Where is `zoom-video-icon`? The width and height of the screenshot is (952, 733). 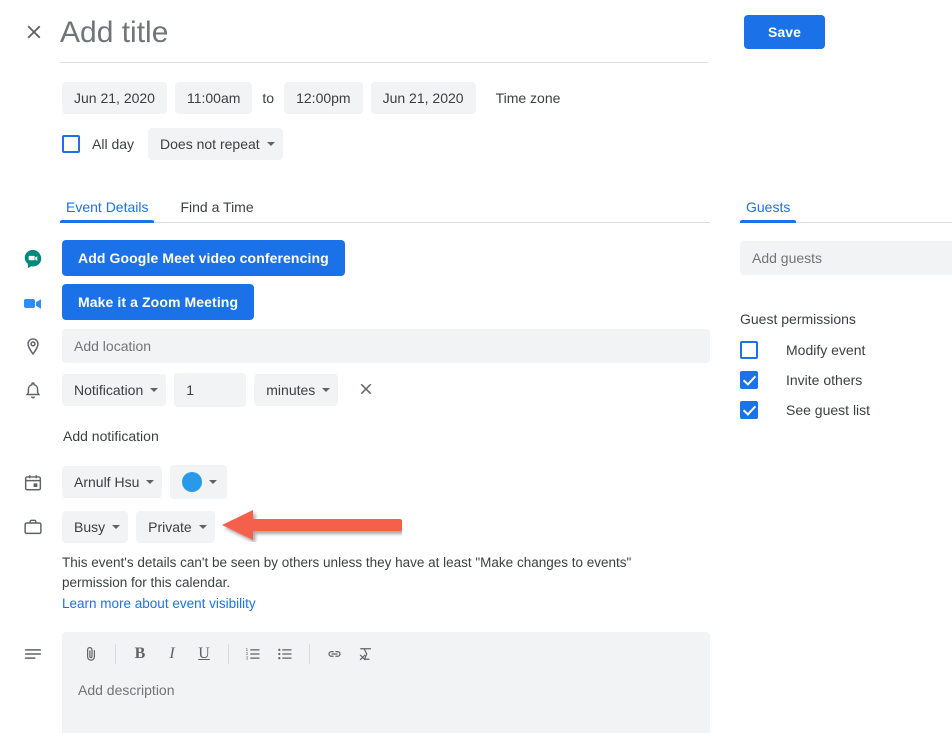
zoom-video-icon is located at coordinates (33, 303).